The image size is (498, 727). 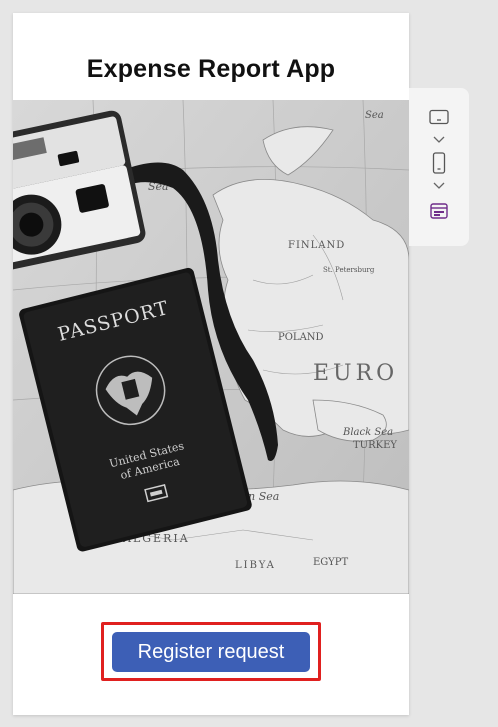 I want to click on svg-text: FINLAND, so click(x=316, y=245).